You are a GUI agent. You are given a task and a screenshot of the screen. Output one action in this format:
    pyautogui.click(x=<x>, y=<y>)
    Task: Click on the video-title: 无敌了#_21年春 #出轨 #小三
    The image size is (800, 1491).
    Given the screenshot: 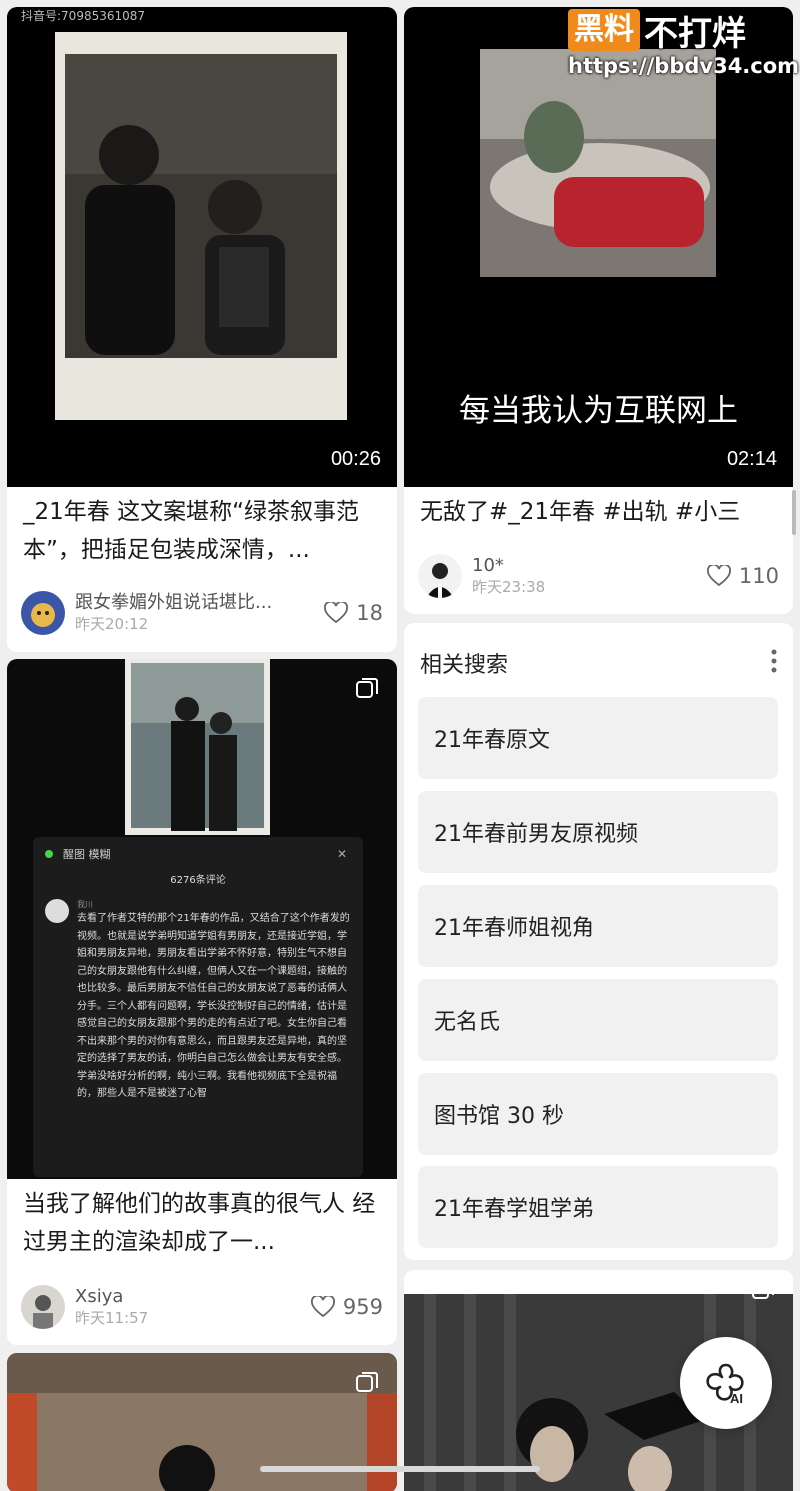 What is the action you would take?
    pyautogui.click(x=598, y=510)
    